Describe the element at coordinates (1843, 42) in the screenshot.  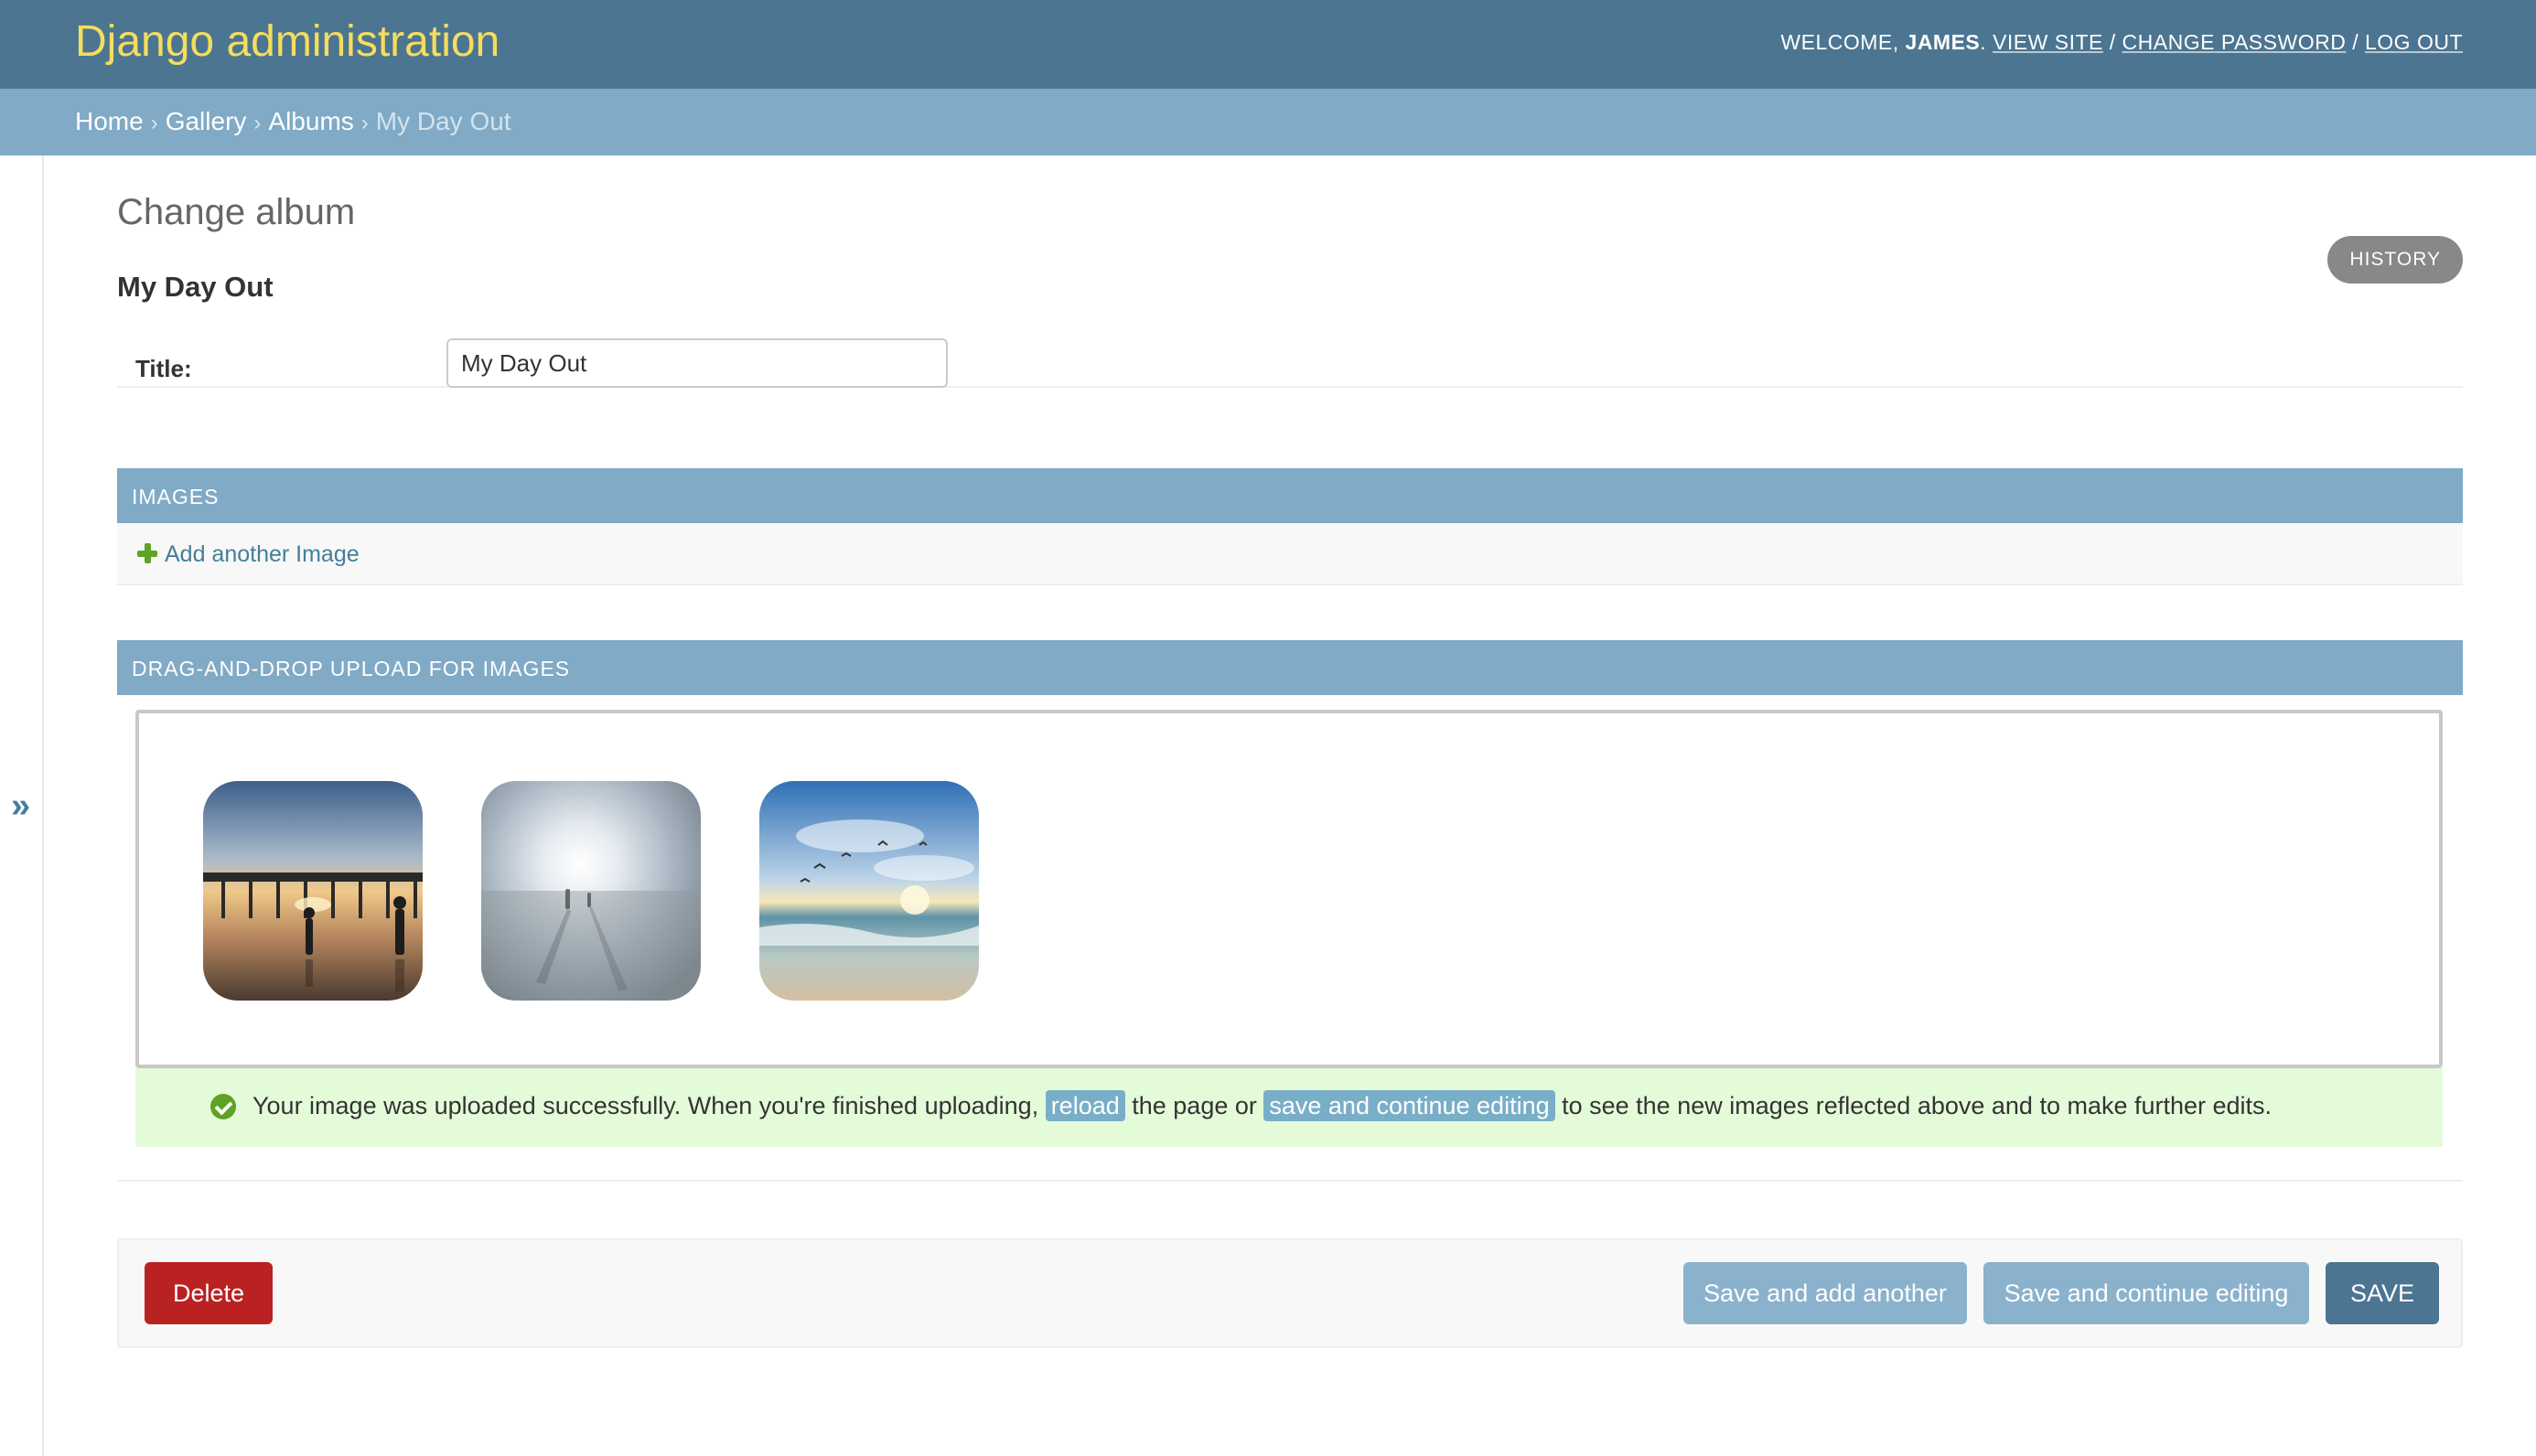
I see `welcome-prefix: Welcome,` at that location.